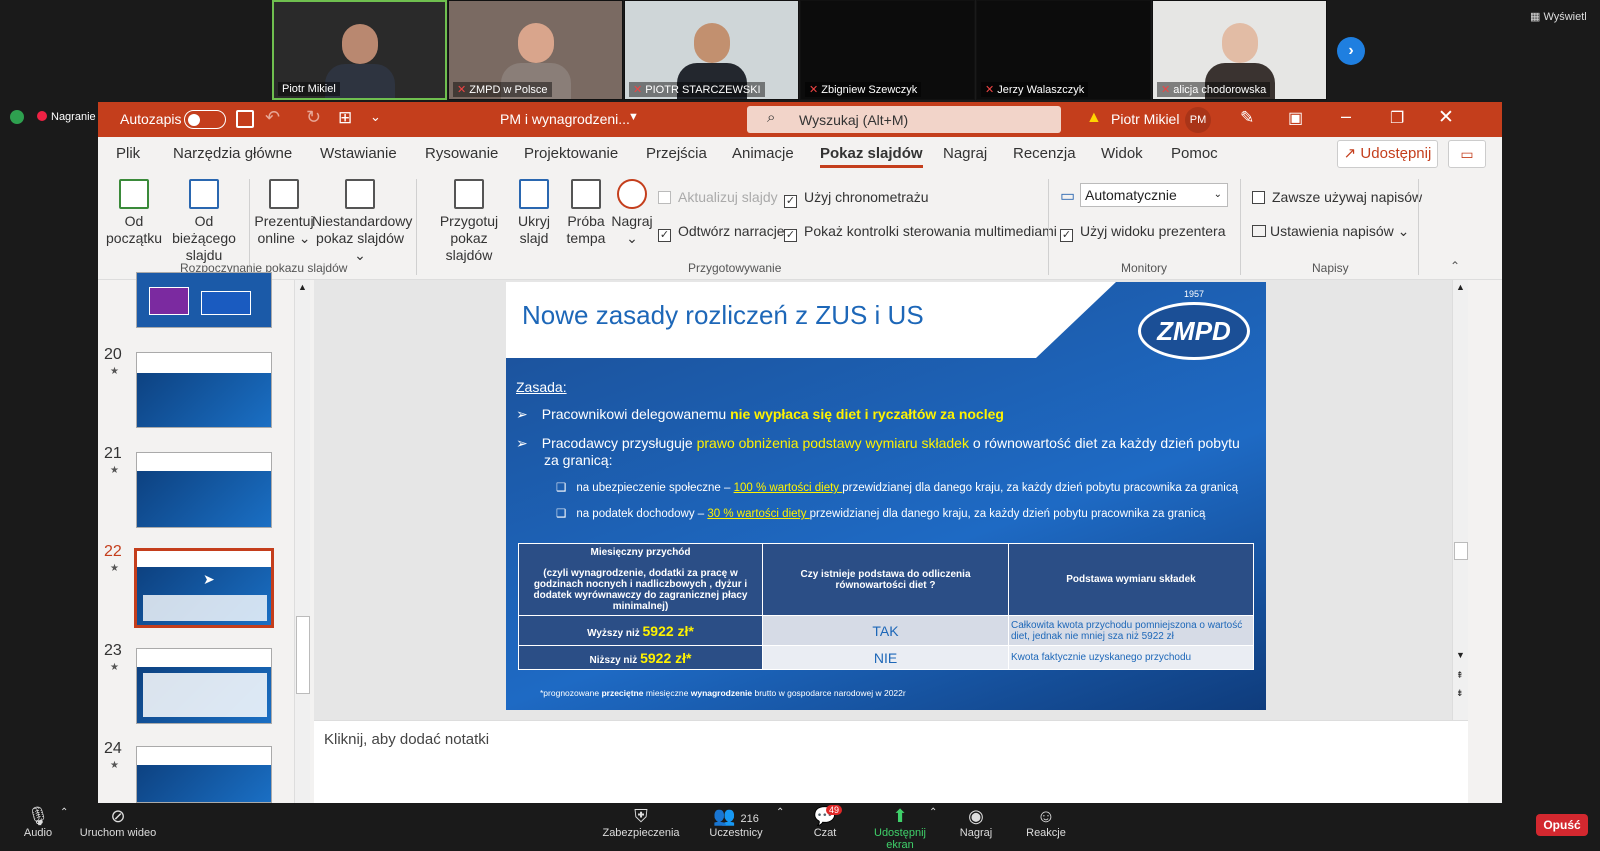  Describe the element at coordinates (1217, 194) in the screenshot. I see `chevron-down-icon: ⌄` at that location.